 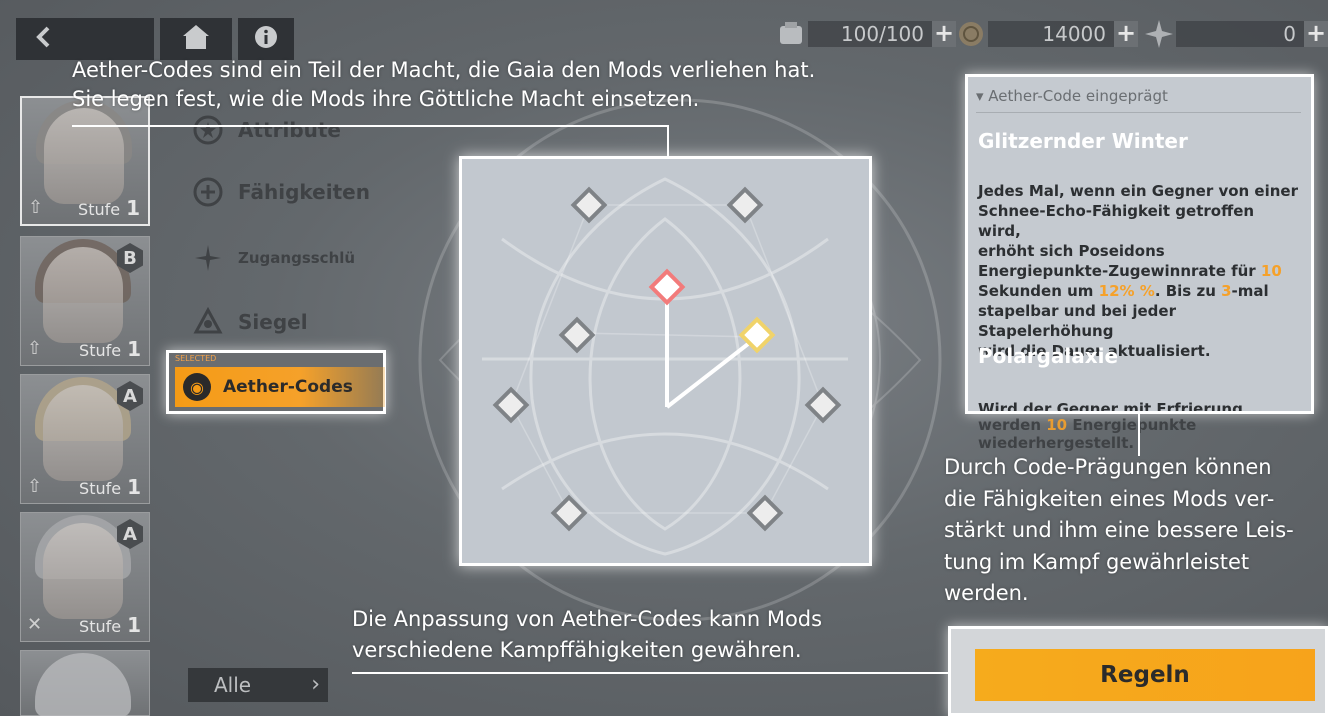 I want to click on chevron-right-icon: ›, so click(x=315, y=684).